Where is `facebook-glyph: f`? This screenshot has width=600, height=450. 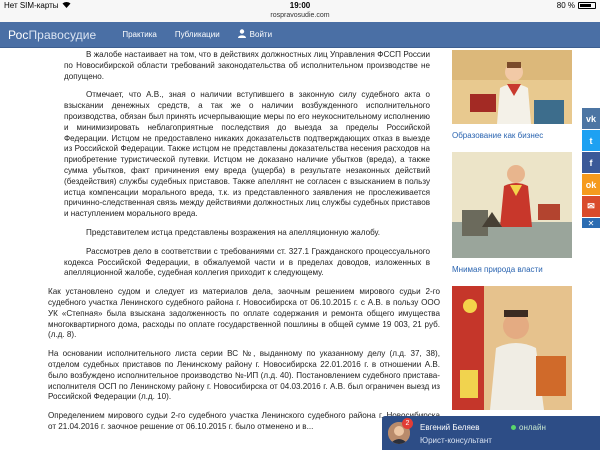 facebook-glyph: f is located at coordinates (591, 162).